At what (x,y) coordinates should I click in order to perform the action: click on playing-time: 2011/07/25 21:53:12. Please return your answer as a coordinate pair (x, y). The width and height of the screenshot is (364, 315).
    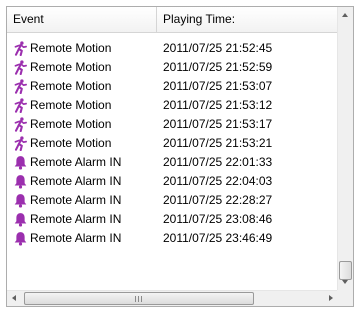
    Looking at the image, I should click on (218, 105).